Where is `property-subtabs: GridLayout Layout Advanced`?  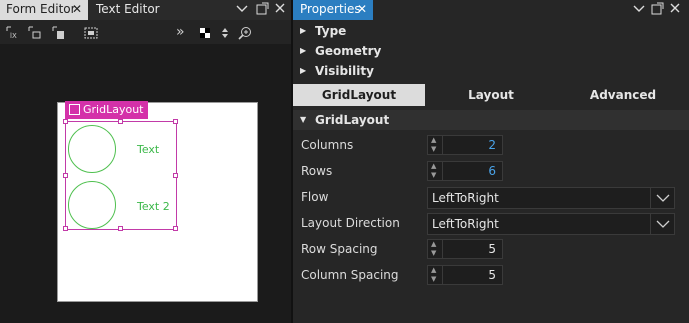
property-subtabs: GridLayout Layout Advanced is located at coordinates (491, 95).